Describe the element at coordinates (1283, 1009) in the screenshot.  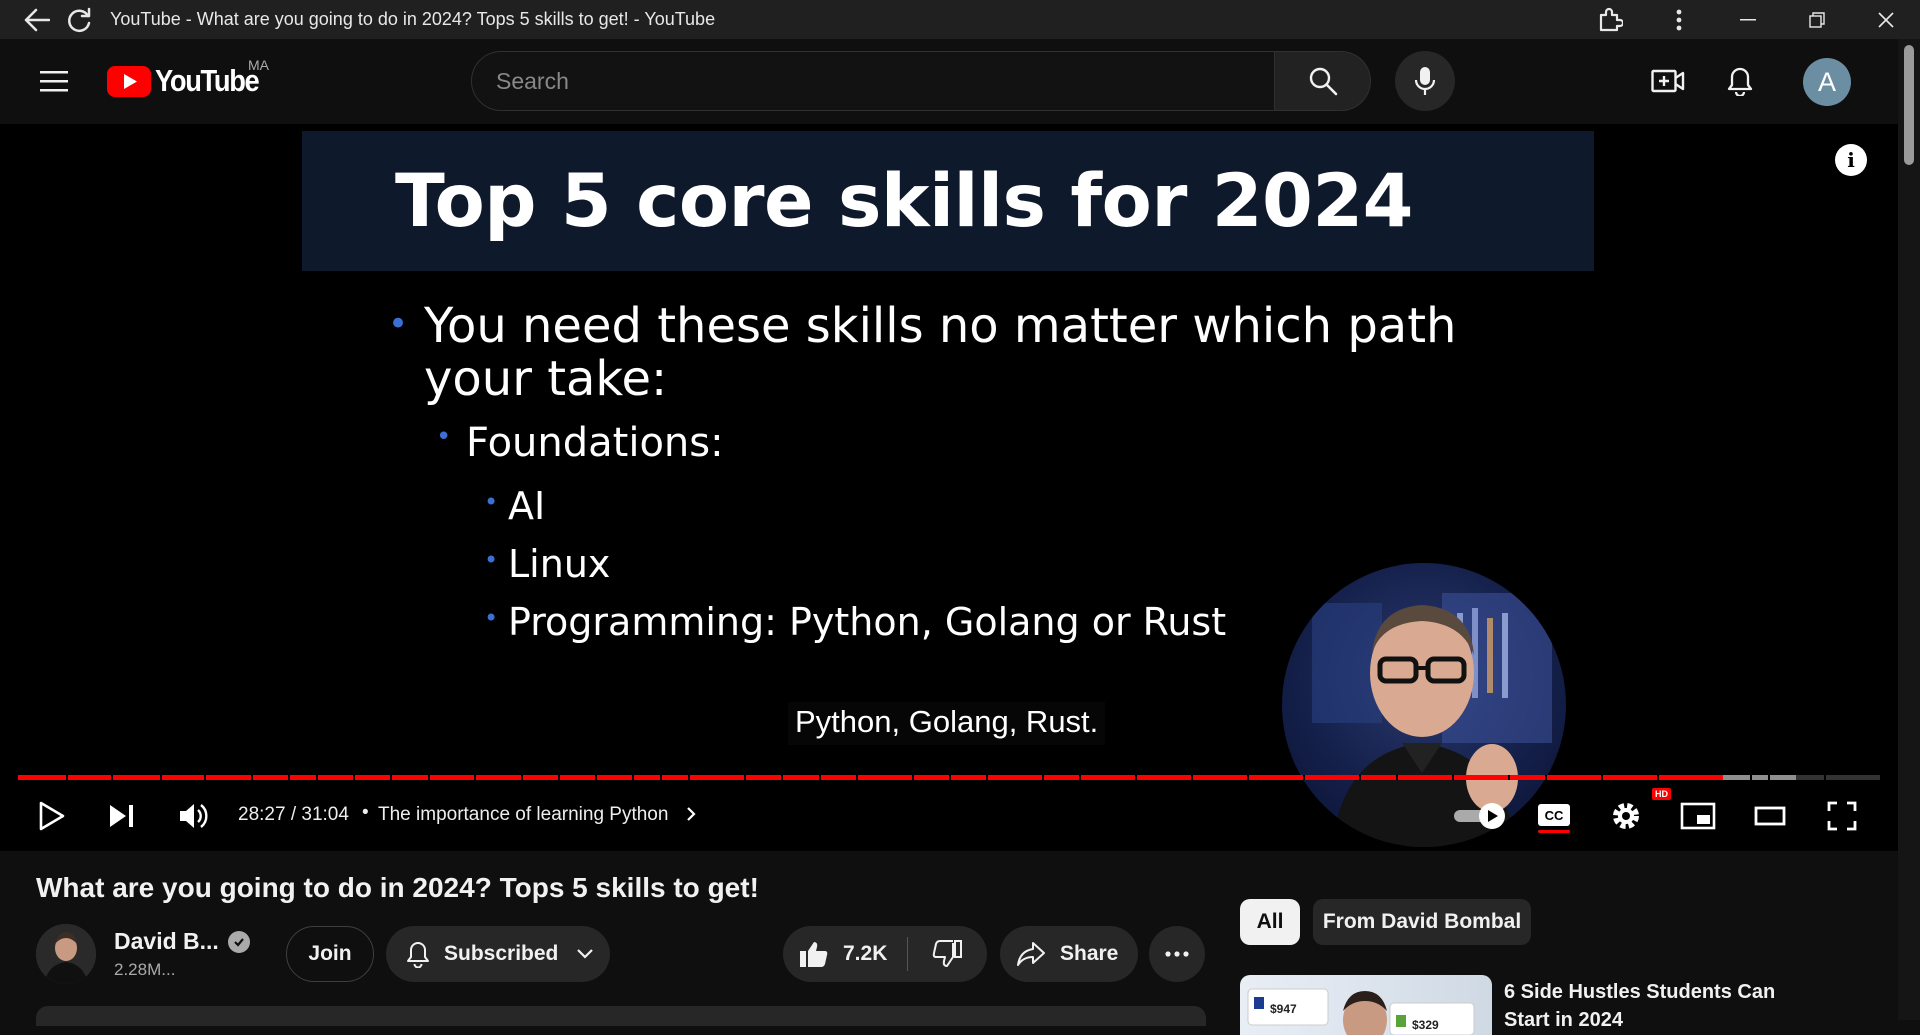
I see `svg-text: $947` at that location.